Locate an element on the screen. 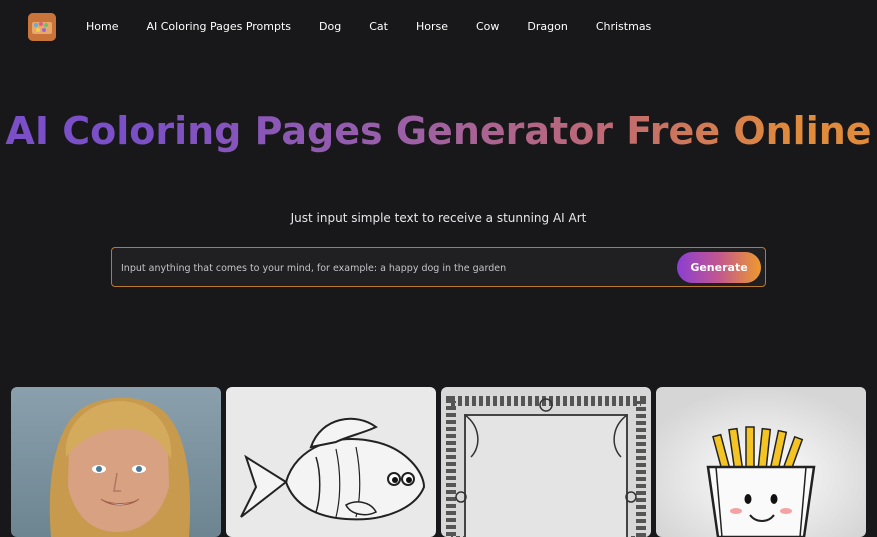  nav-link-prompts: AI Coloring Pages Prompts is located at coordinates (218, 27).